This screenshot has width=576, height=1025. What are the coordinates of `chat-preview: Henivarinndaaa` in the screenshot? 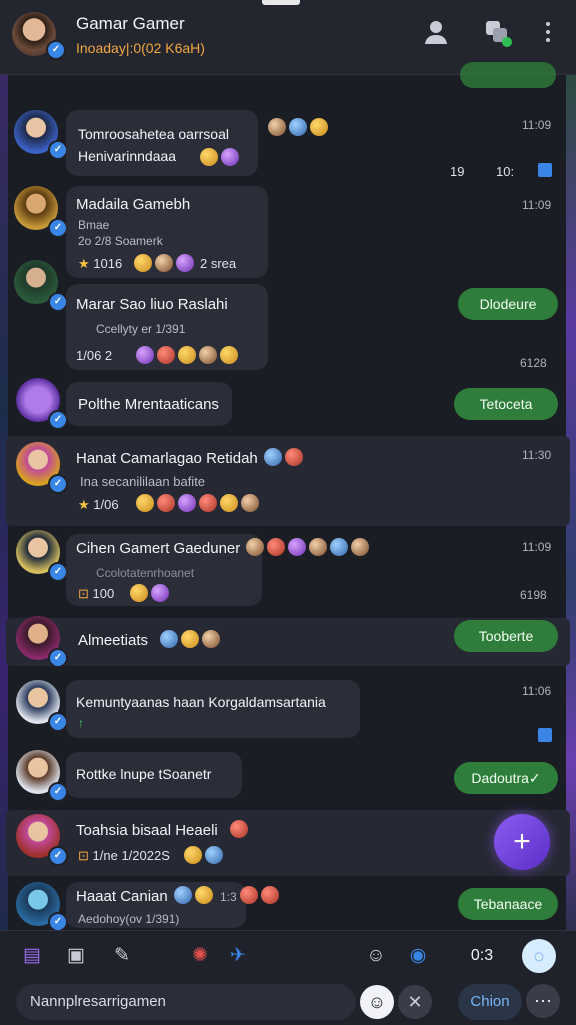 It's located at (127, 156).